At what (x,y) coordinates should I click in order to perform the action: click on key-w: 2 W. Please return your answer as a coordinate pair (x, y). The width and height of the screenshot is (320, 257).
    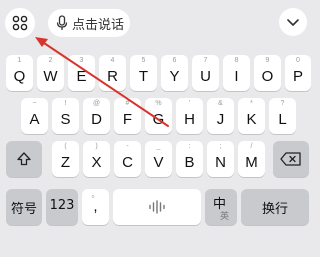
    Looking at the image, I should click on (50, 73).